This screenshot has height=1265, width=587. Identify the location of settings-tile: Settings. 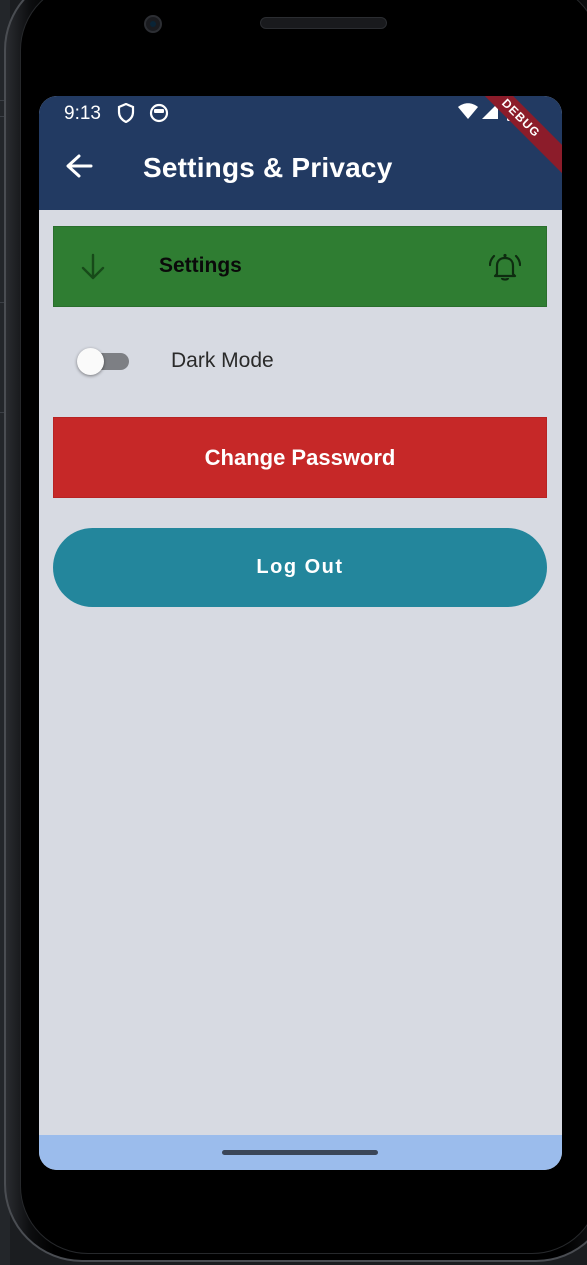
(300, 266).